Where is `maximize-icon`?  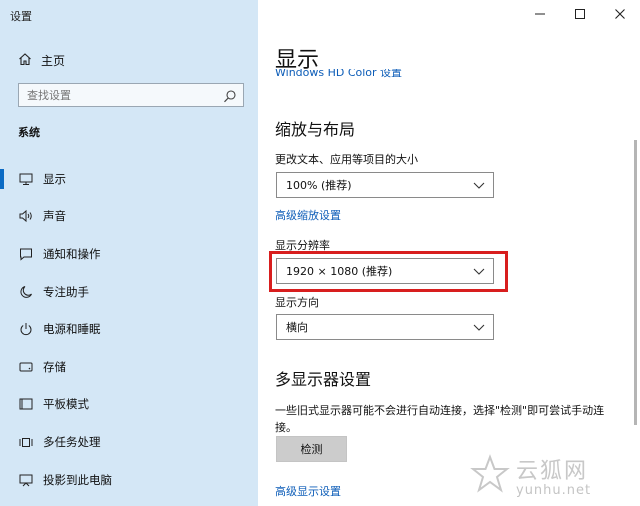
maximize-icon is located at coordinates (580, 14).